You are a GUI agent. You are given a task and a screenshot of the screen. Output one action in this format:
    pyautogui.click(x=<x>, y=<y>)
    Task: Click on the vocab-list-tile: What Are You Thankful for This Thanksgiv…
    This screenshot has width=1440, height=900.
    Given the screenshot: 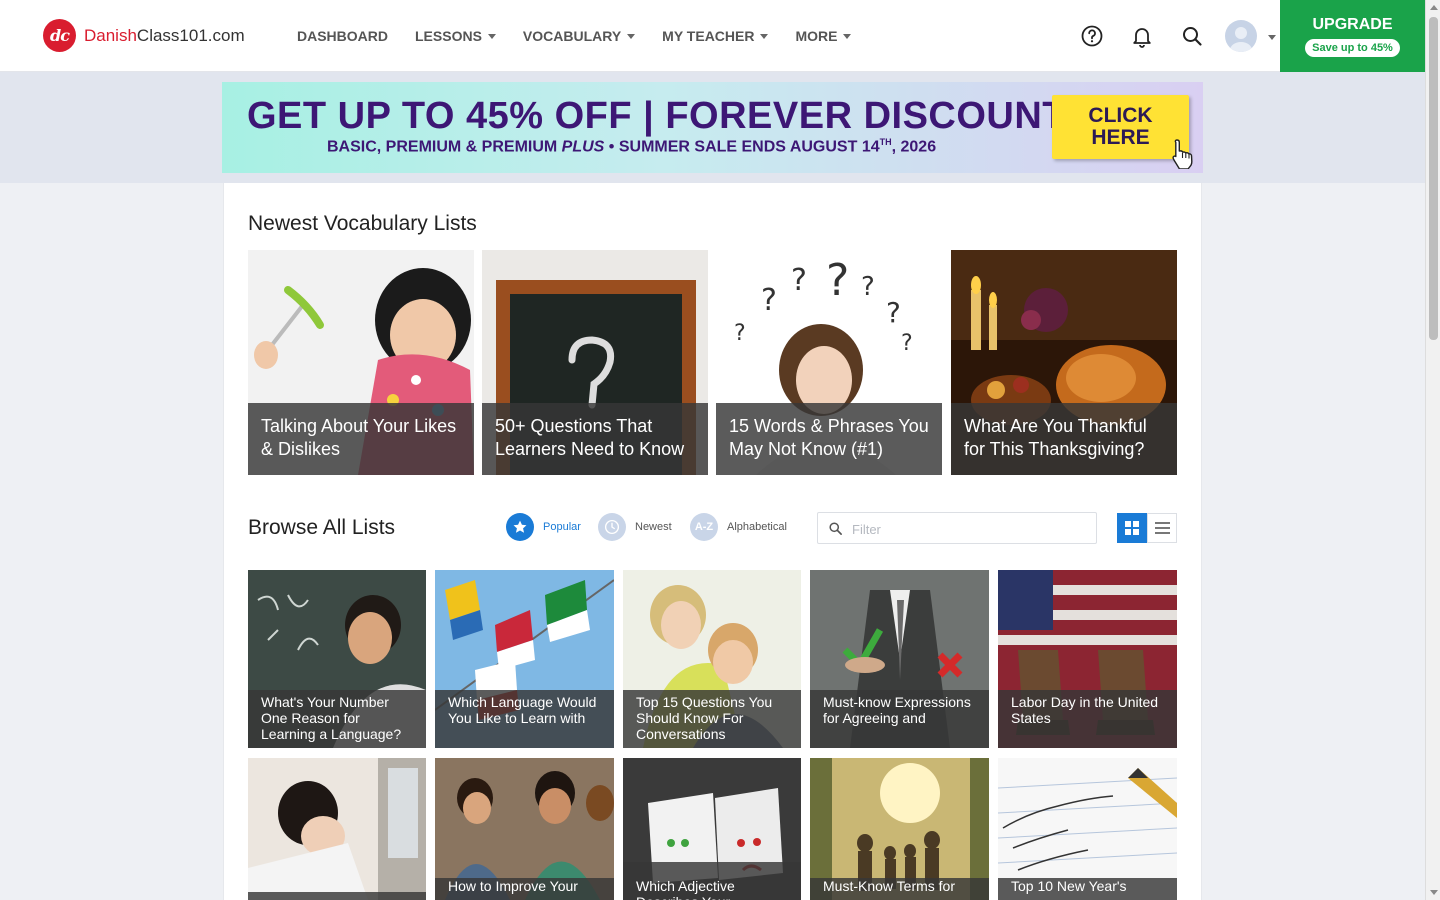 What is the action you would take?
    pyautogui.click(x=1064, y=362)
    